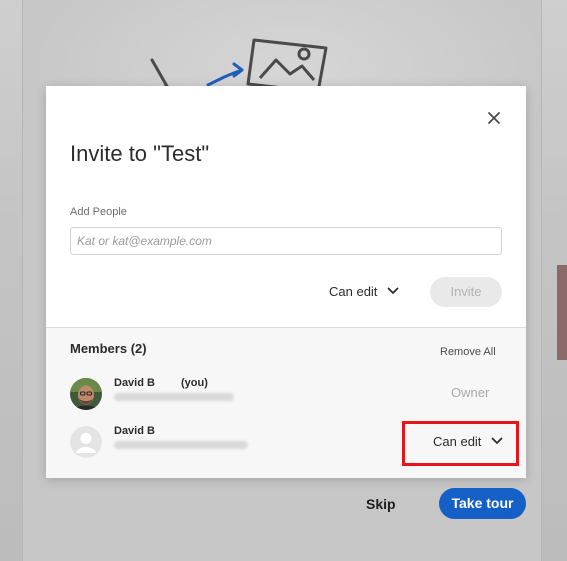 This screenshot has width=567, height=561. Describe the element at coordinates (140, 153) in the screenshot. I see `dialog-title: Invite to "Test"` at that location.